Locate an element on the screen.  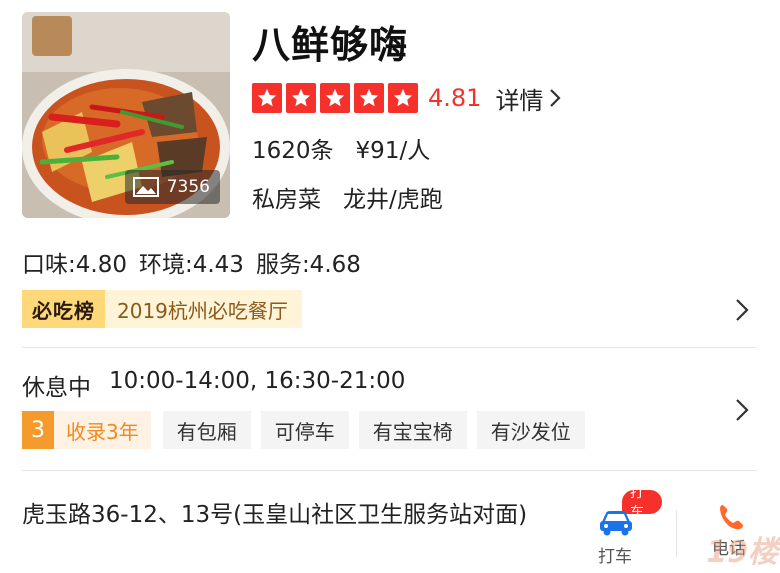
photo-count-badge: 7356 is located at coordinates (172, 187).